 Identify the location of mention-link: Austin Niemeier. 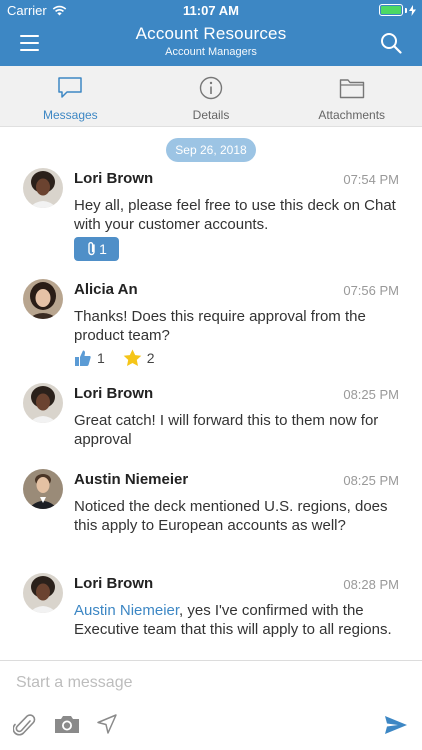
(126, 610).